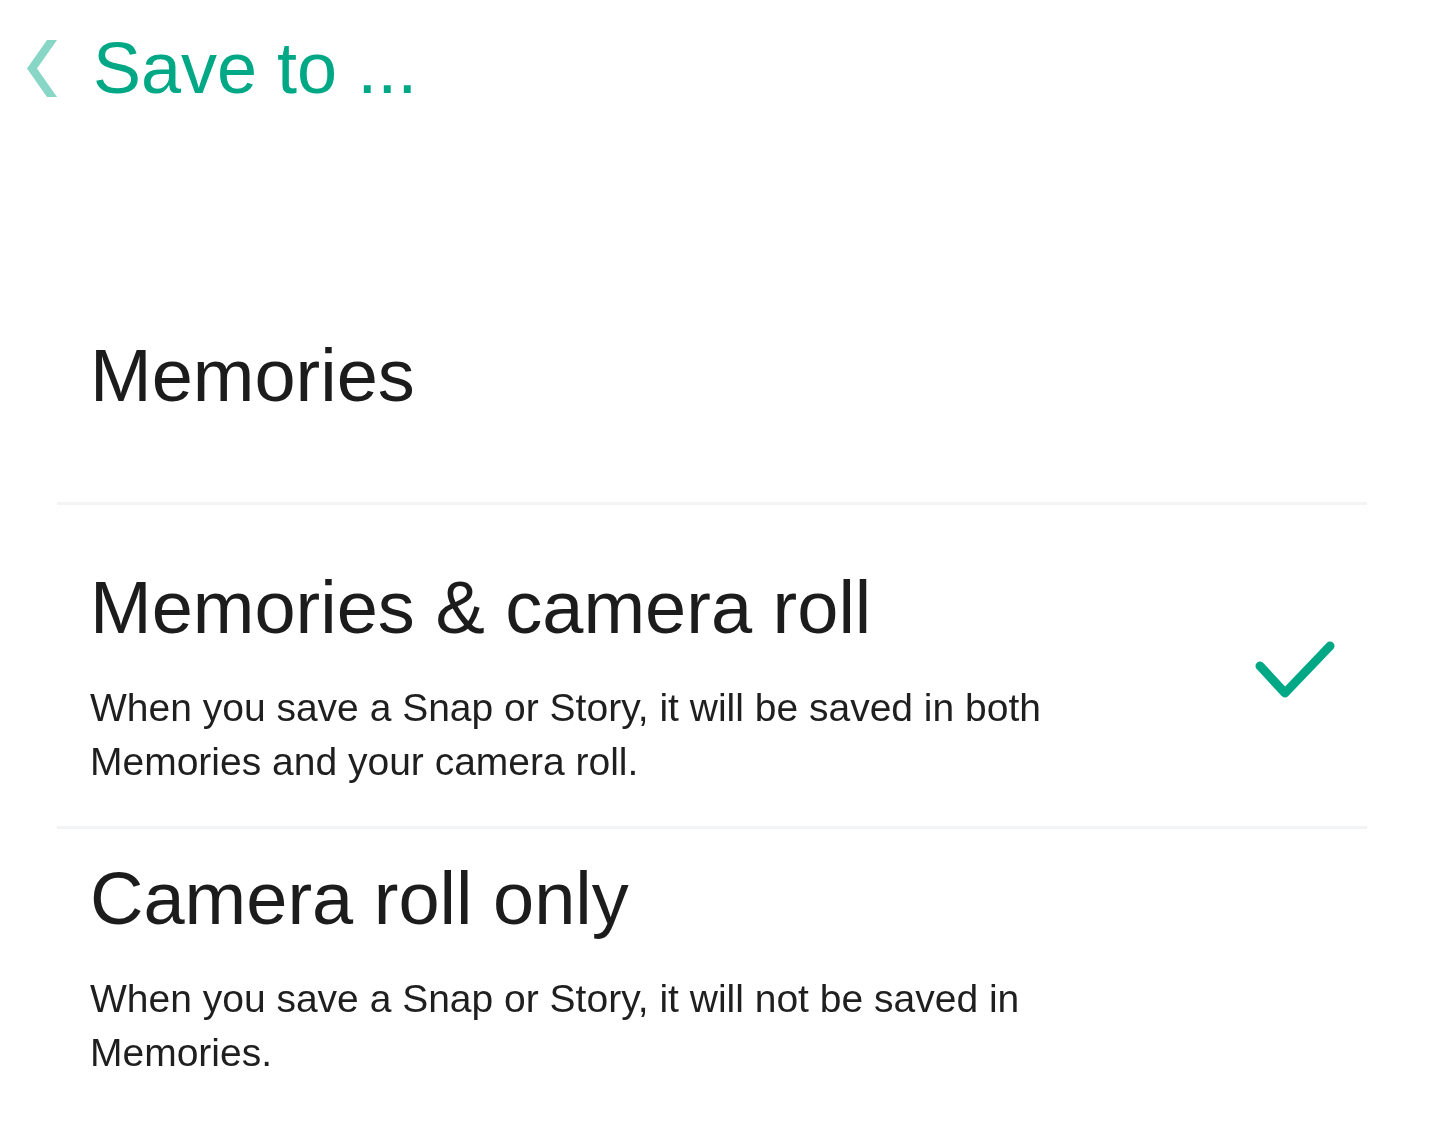 The height and width of the screenshot is (1126, 1432). I want to click on option-description: When you save a Snap or Story, it will be saved in both Memories and your camera roll., so click(566, 735).